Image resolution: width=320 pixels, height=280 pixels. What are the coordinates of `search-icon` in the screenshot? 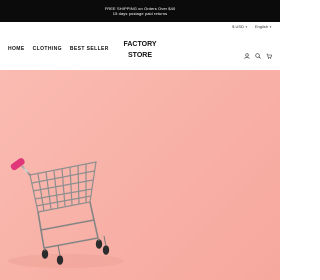 It's located at (258, 52).